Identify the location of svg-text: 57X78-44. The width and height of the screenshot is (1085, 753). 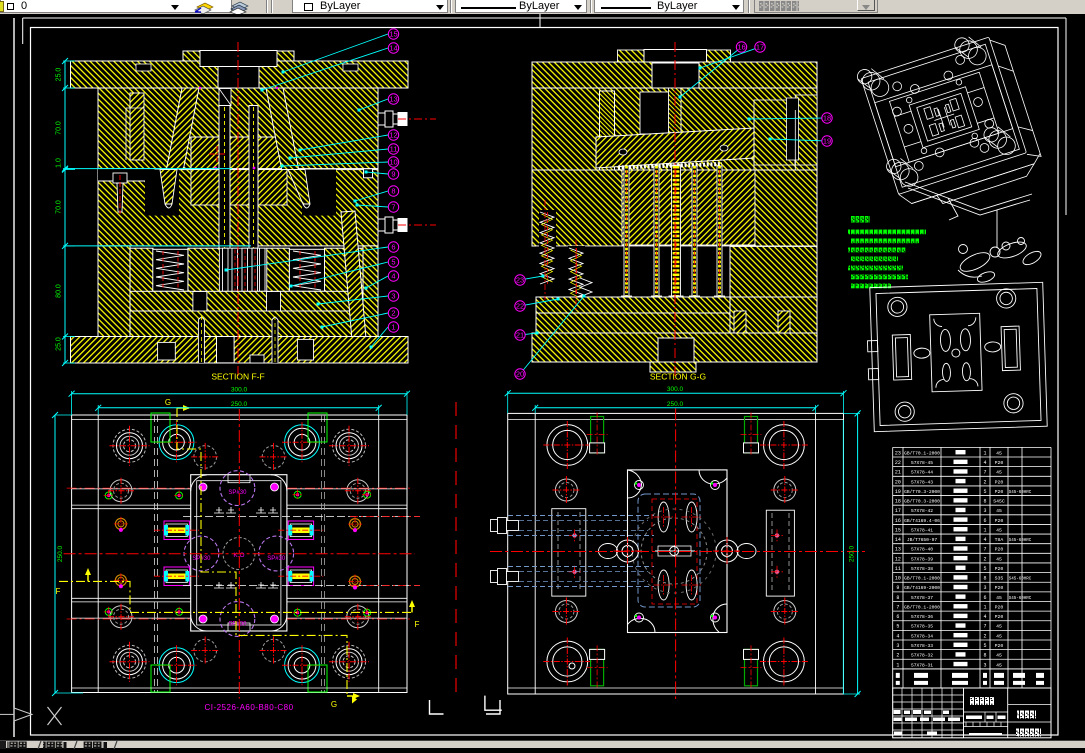
(922, 473).